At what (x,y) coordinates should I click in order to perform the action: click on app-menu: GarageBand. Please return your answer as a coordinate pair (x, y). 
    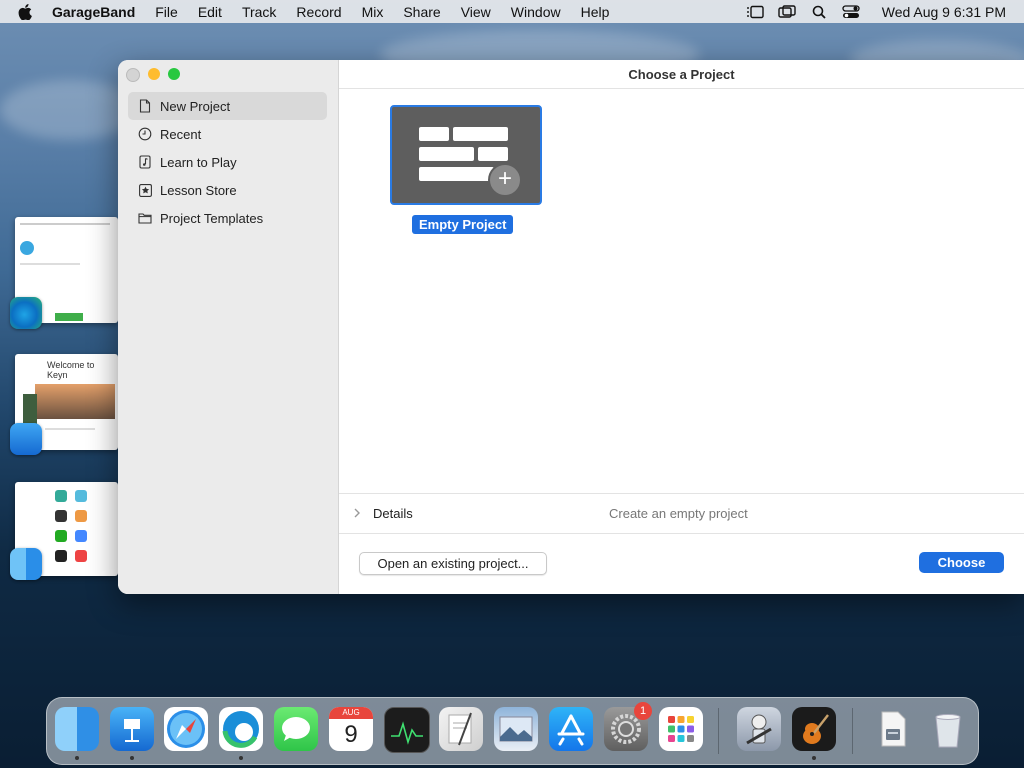
    Looking at the image, I should click on (93, 12).